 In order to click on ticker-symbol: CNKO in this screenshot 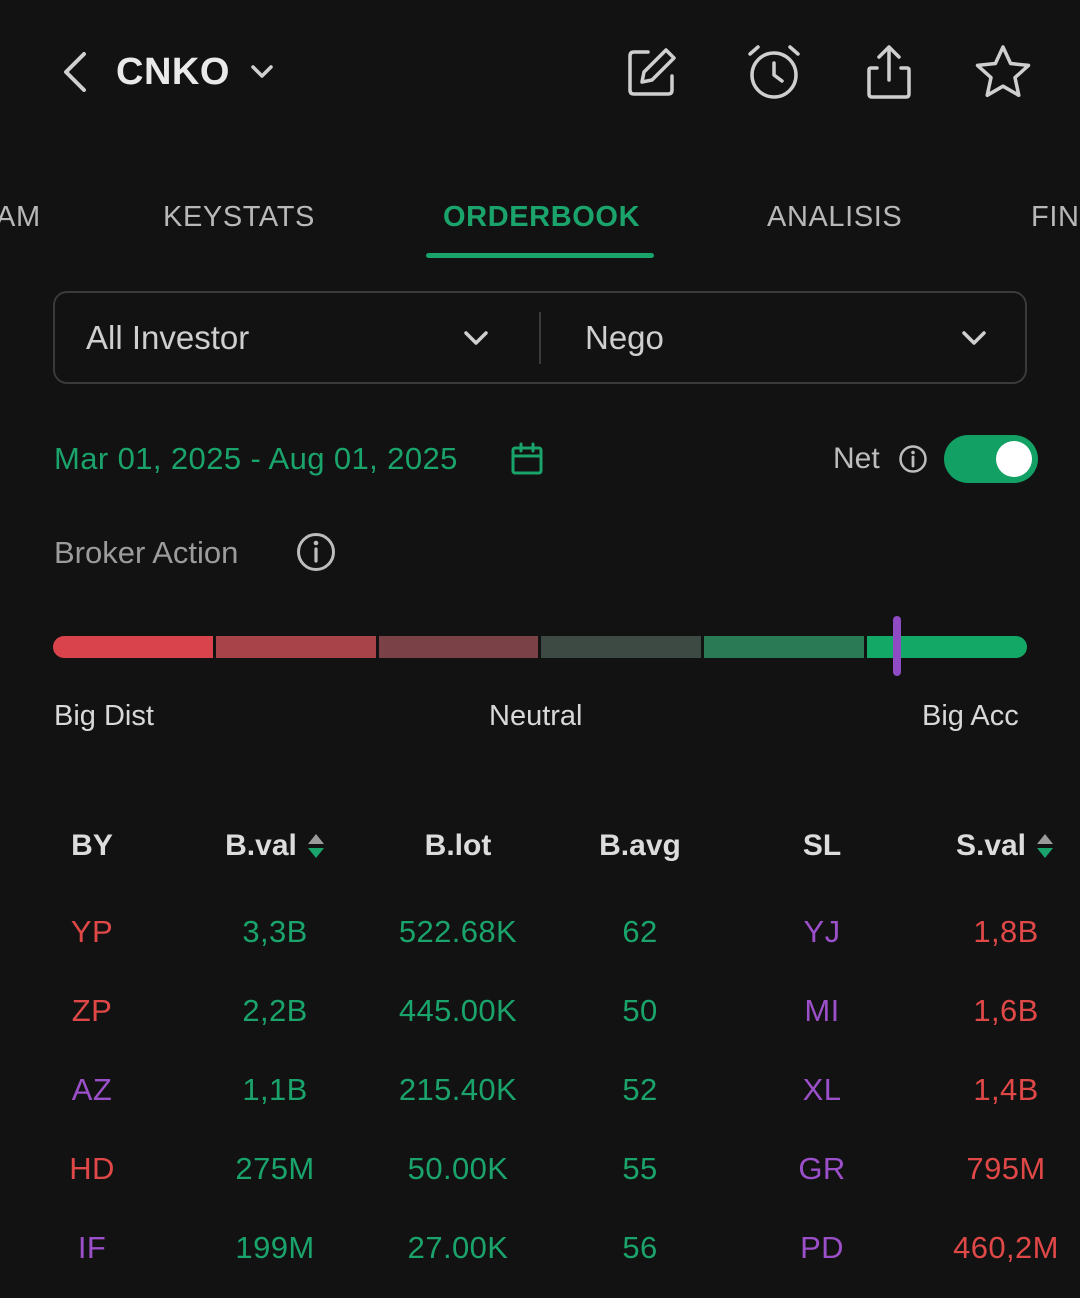, I will do `click(173, 72)`.